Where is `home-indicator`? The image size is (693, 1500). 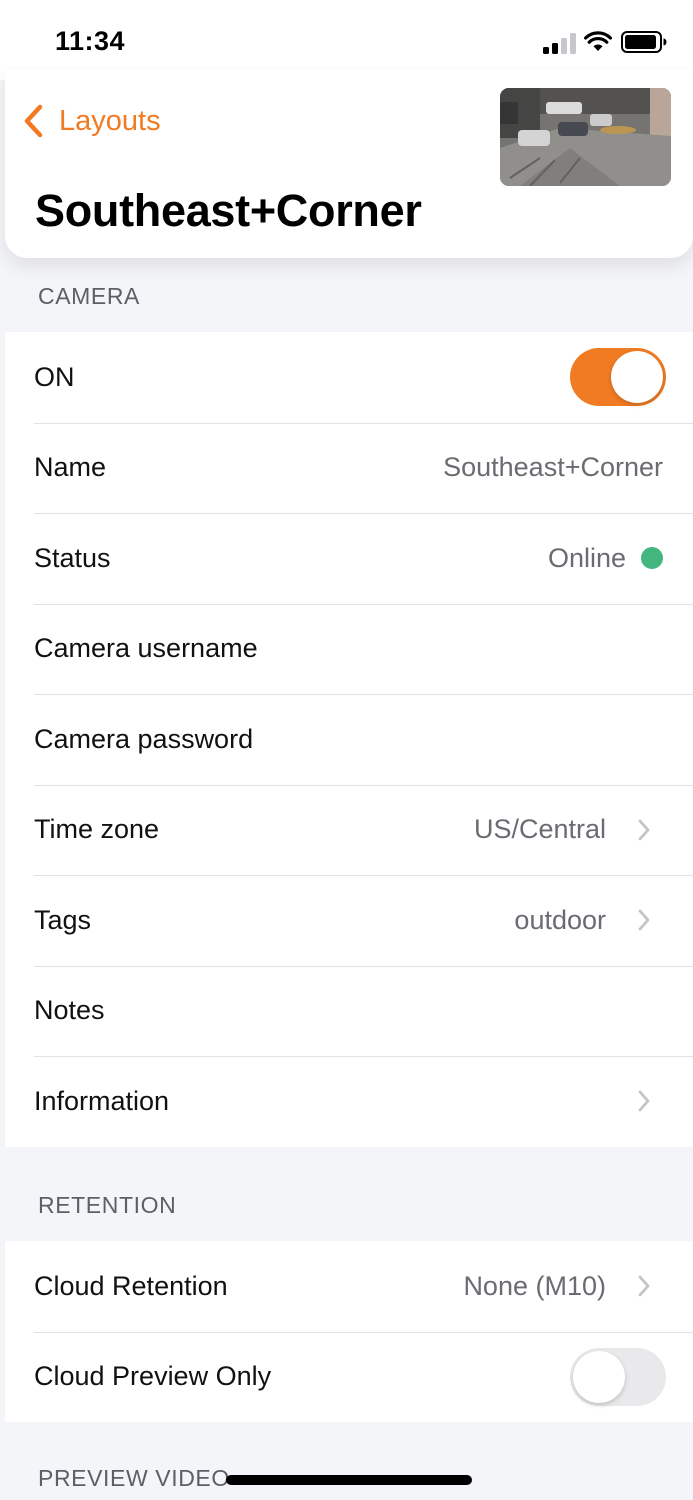 home-indicator is located at coordinates (349, 1480).